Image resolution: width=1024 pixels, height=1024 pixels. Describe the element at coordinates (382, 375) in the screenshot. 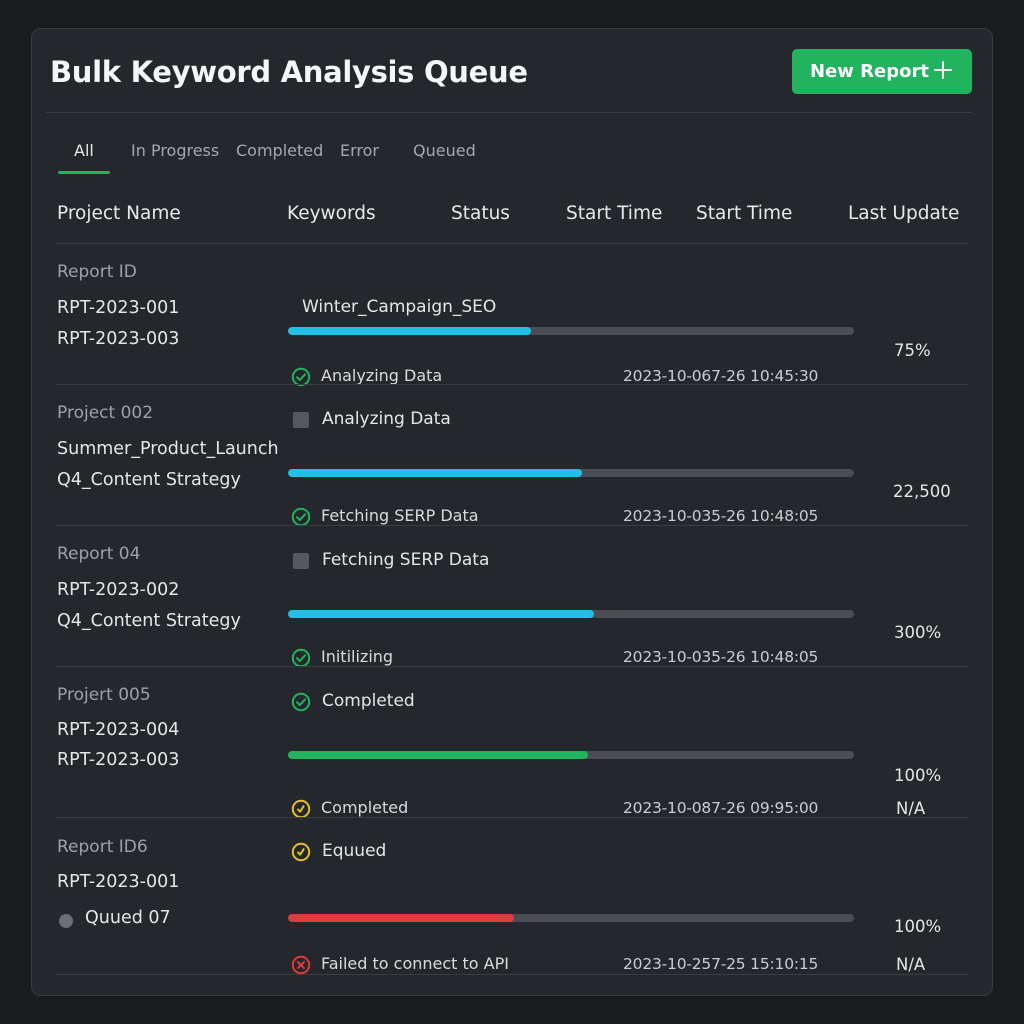

I see `status-text: Analyzing Data` at that location.